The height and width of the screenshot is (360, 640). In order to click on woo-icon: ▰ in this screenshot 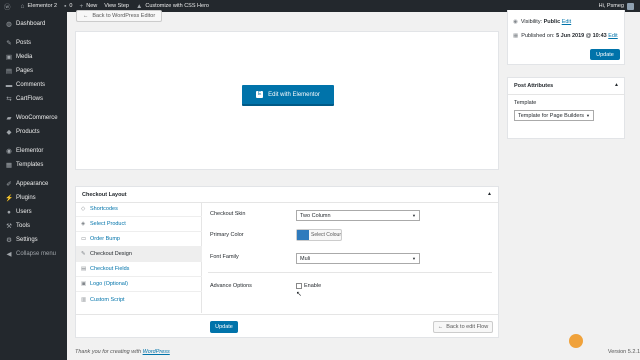, I will do `click(9, 118)`.